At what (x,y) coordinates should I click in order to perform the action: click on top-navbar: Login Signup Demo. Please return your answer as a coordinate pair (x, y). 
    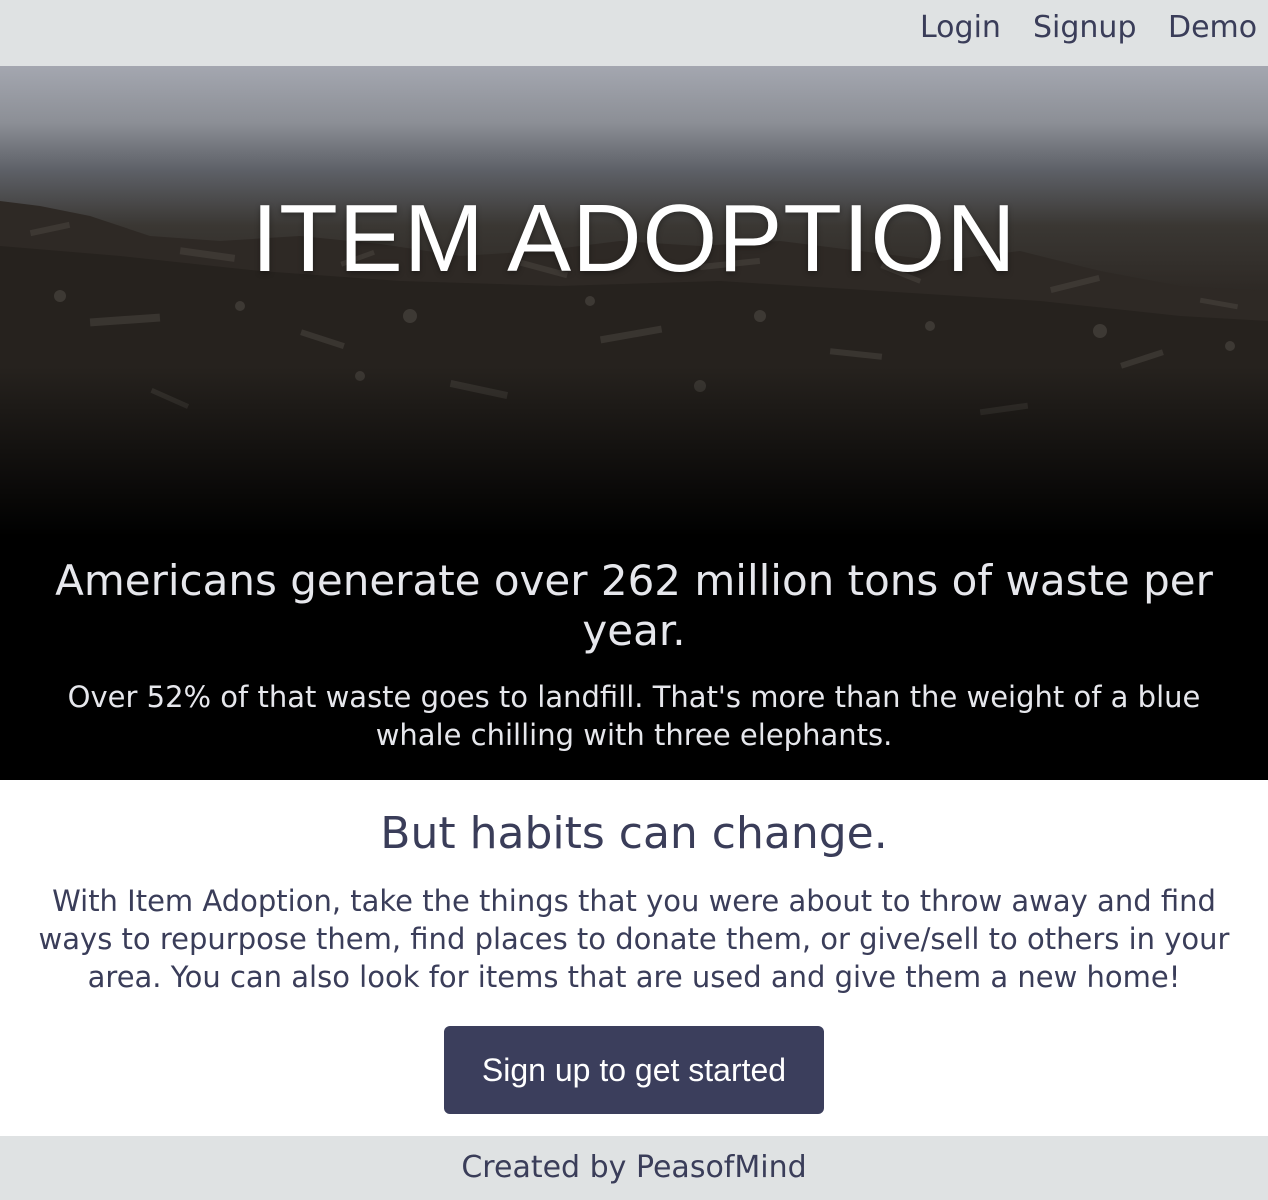
    Looking at the image, I should click on (634, 33).